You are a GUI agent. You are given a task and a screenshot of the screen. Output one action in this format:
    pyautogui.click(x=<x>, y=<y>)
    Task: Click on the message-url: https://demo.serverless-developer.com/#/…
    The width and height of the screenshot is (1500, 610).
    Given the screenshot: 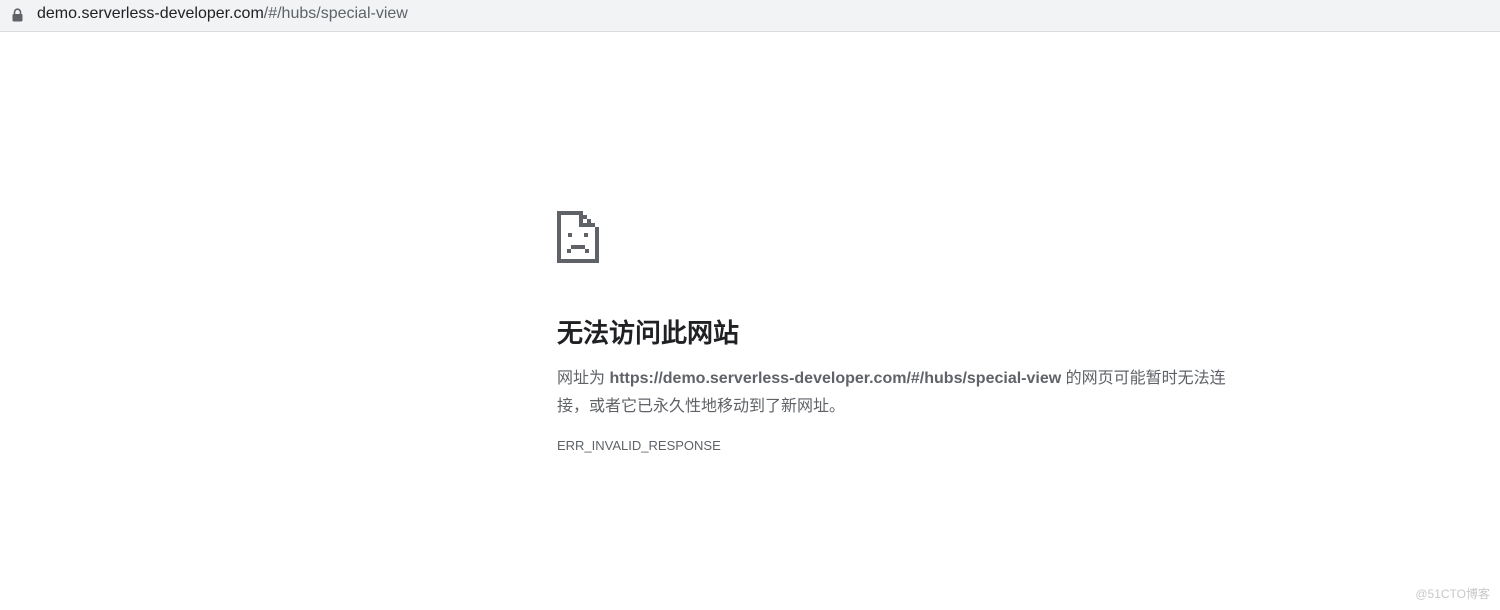 What is the action you would take?
    pyautogui.click(x=835, y=378)
    